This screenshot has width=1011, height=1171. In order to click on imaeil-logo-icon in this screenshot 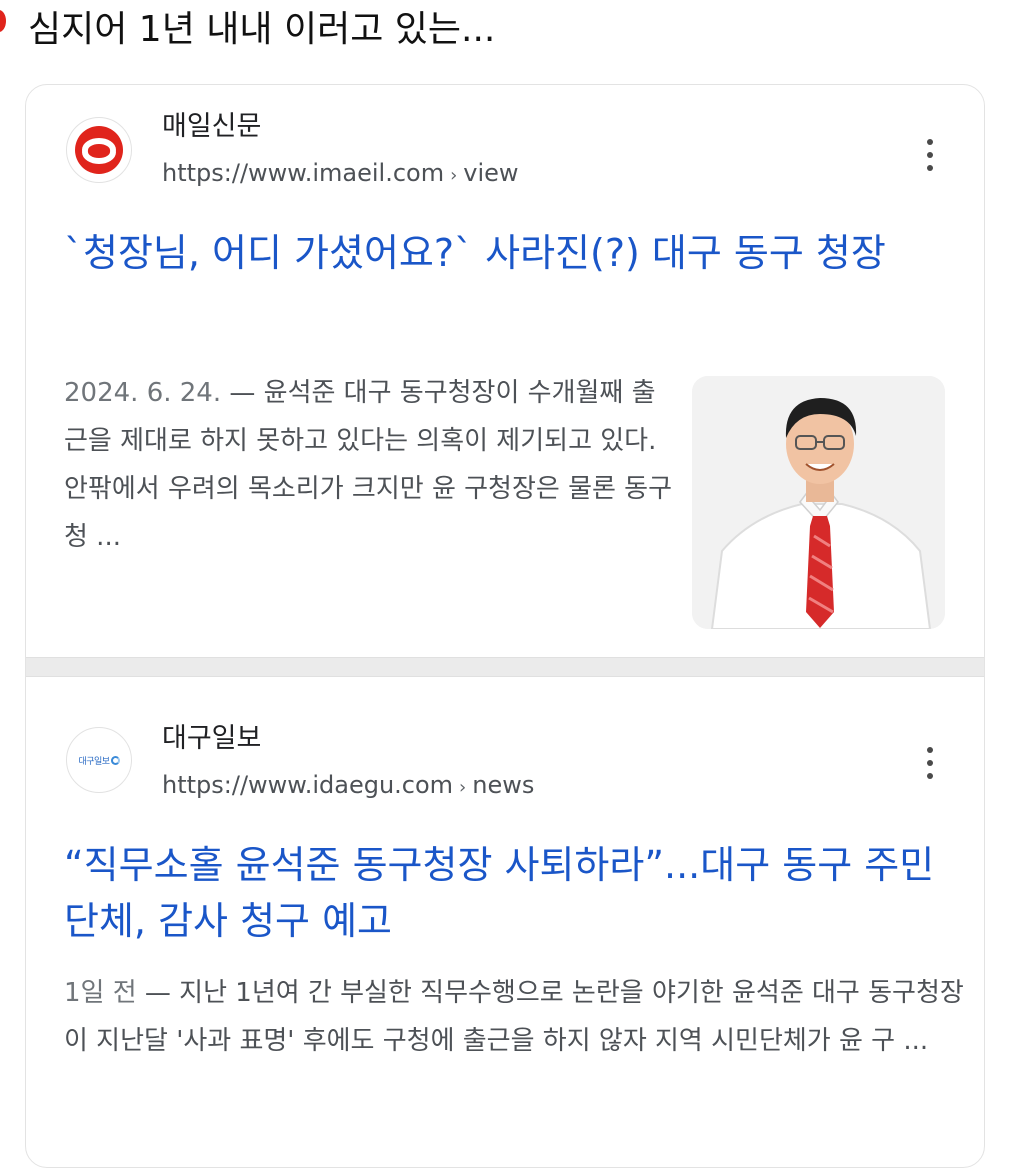, I will do `click(99, 150)`.